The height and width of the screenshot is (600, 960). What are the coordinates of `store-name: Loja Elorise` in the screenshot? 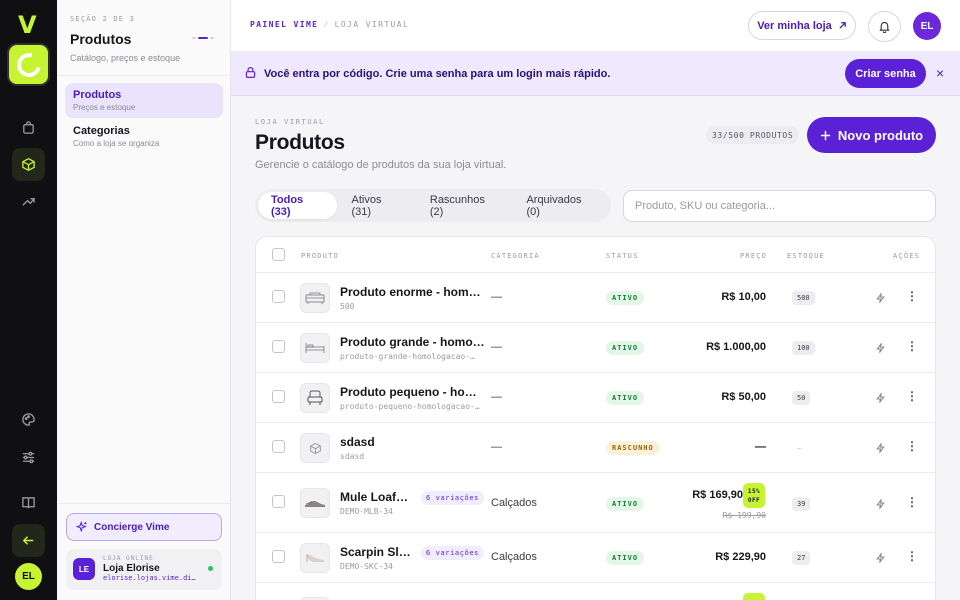 It's located at (131, 568).